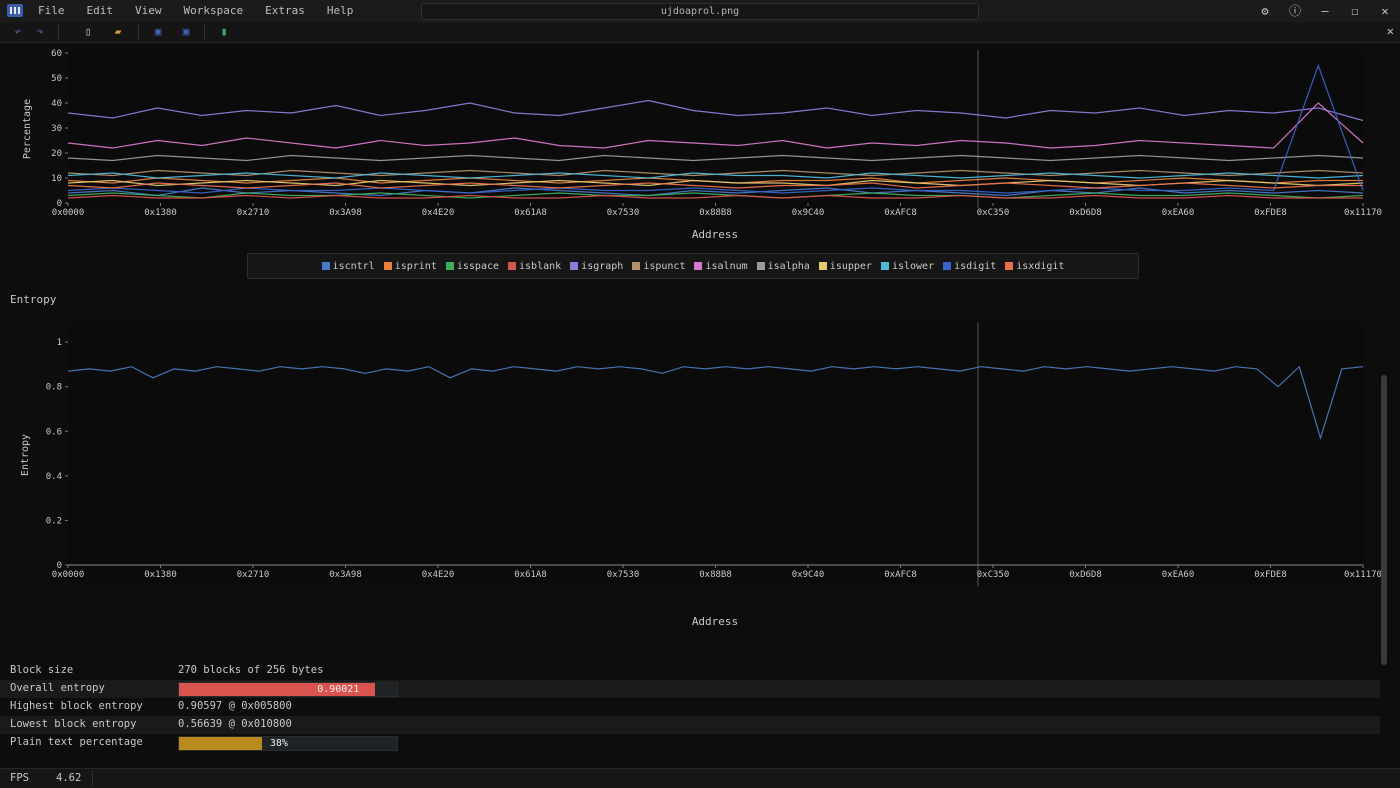 This screenshot has height=788, width=1400. What do you see at coordinates (56, 129) in the screenshot?
I see `y-tick-label: 30` at bounding box center [56, 129].